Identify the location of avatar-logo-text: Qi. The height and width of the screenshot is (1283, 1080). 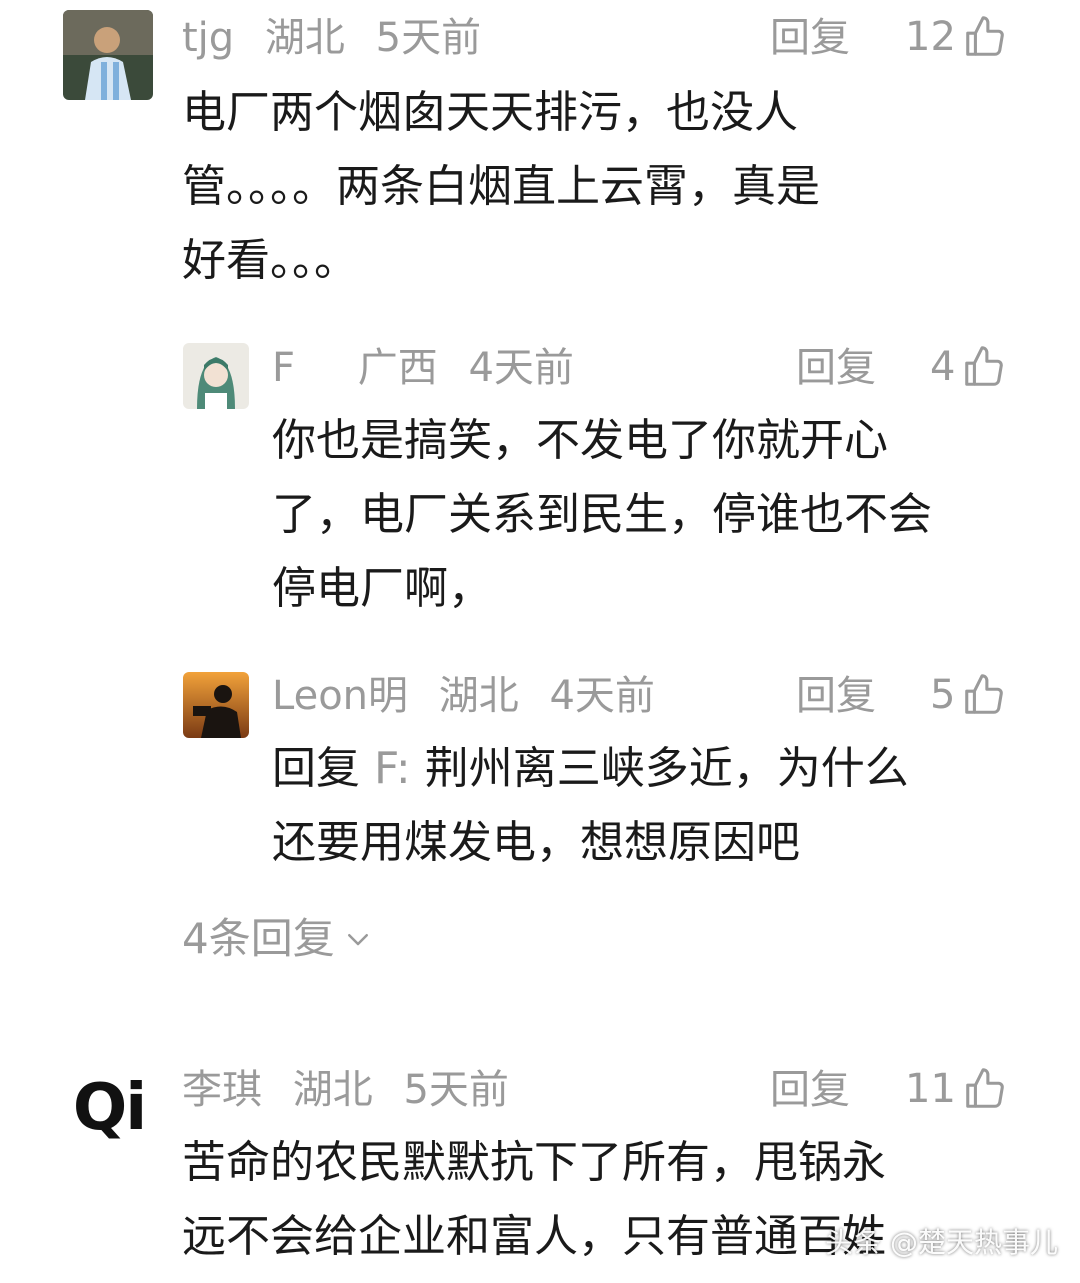
(109, 1108).